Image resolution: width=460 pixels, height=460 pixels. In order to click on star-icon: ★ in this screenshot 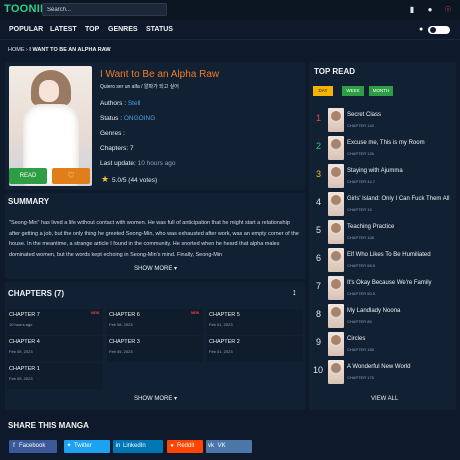, I will do `click(105, 179)`.